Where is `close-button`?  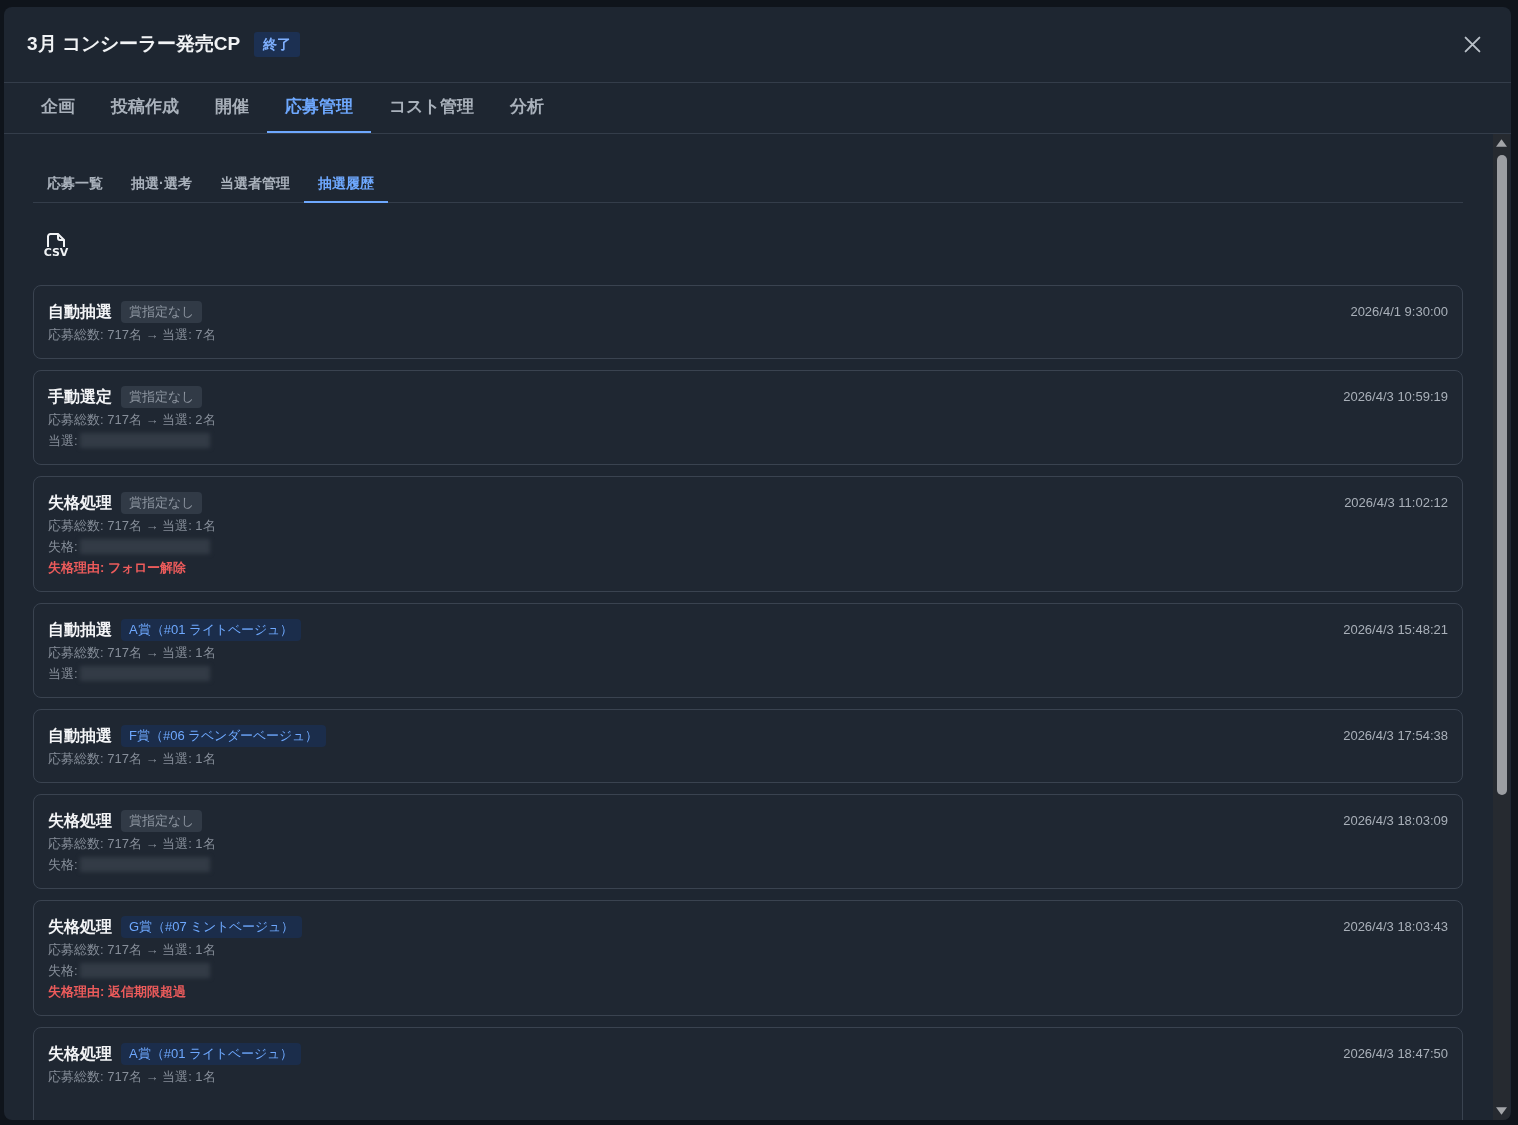 close-button is located at coordinates (1472, 44).